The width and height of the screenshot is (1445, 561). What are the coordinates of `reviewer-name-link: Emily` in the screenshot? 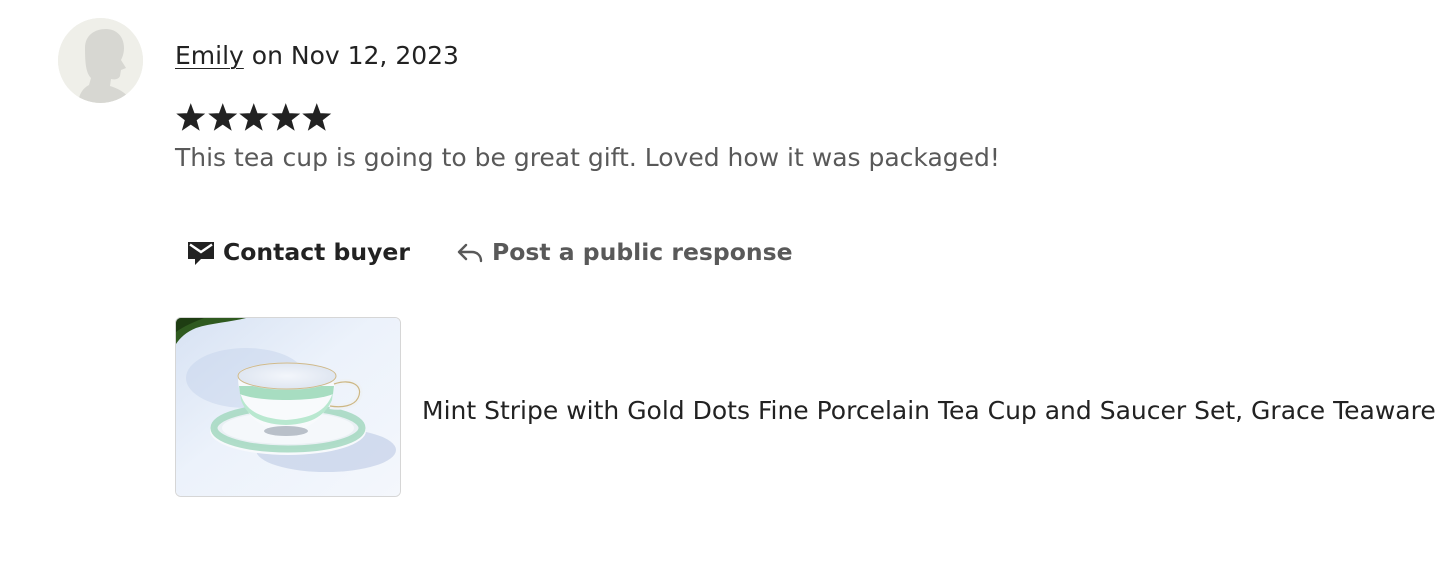 It's located at (209, 55).